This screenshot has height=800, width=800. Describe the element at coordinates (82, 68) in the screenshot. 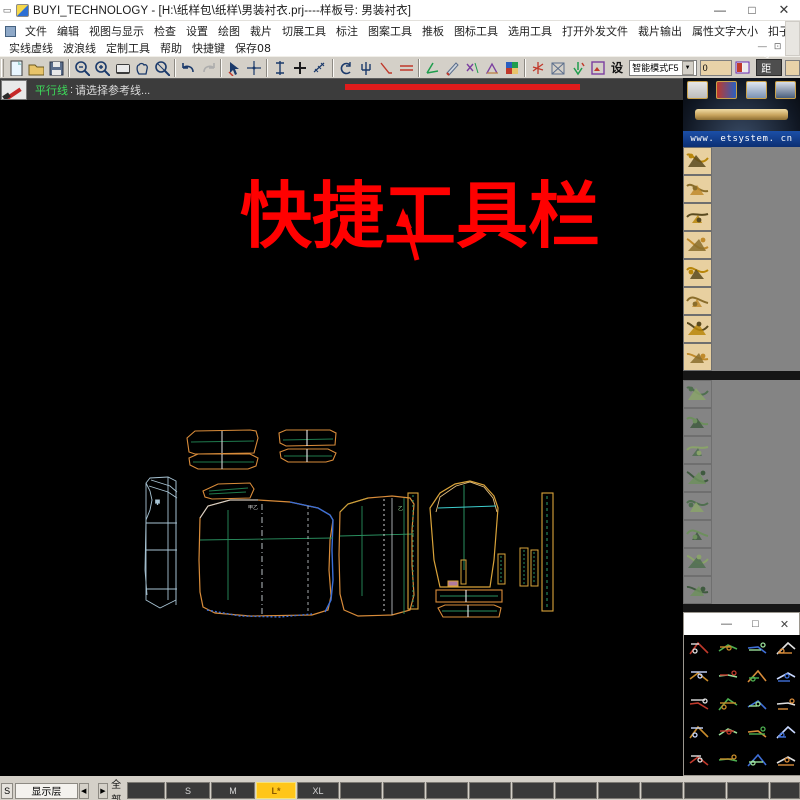

I see `zoom-out-icon` at that location.